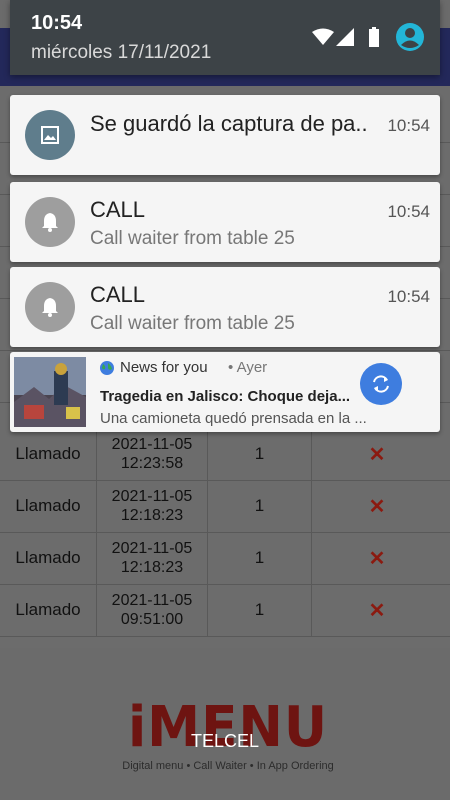  What do you see at coordinates (374, 37) in the screenshot?
I see `battery-icon` at bounding box center [374, 37].